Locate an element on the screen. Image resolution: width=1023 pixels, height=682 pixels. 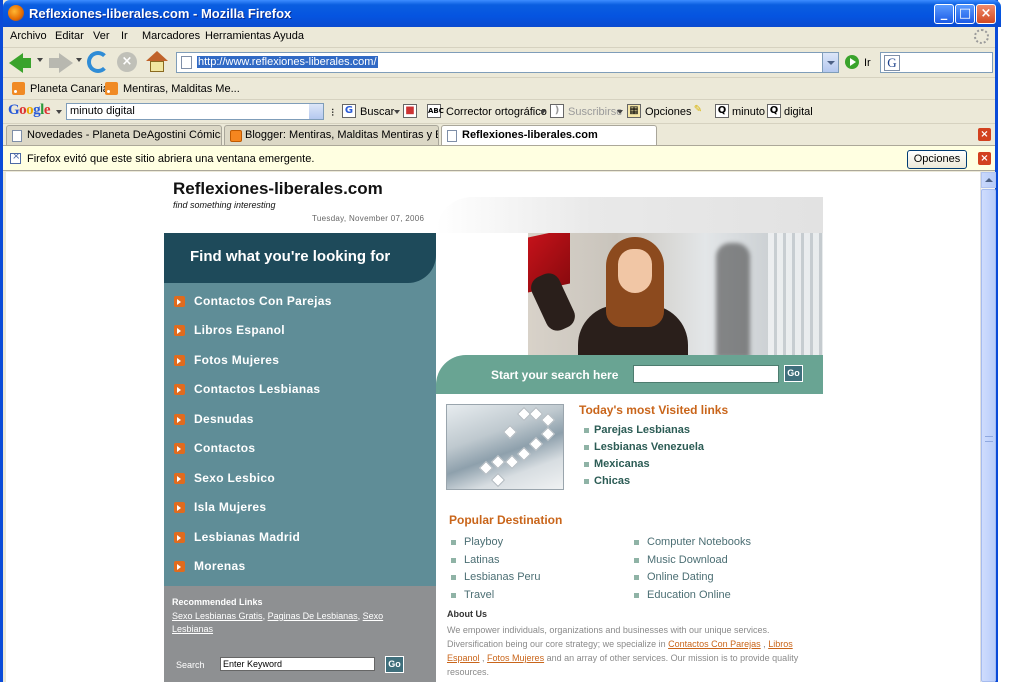
google-query-input: minuto digital is located at coordinates (195, 111).